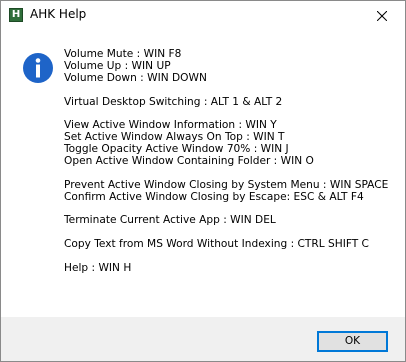 The width and height of the screenshot is (406, 362). Describe the element at coordinates (352, 341) in the screenshot. I see `ok-button: OK` at that location.